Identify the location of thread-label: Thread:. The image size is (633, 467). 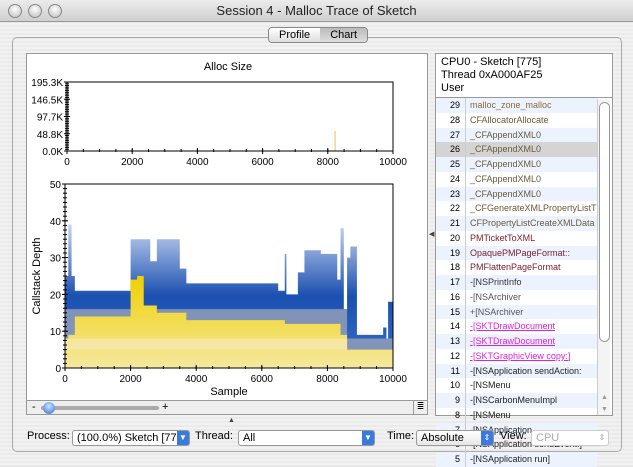
(214, 436).